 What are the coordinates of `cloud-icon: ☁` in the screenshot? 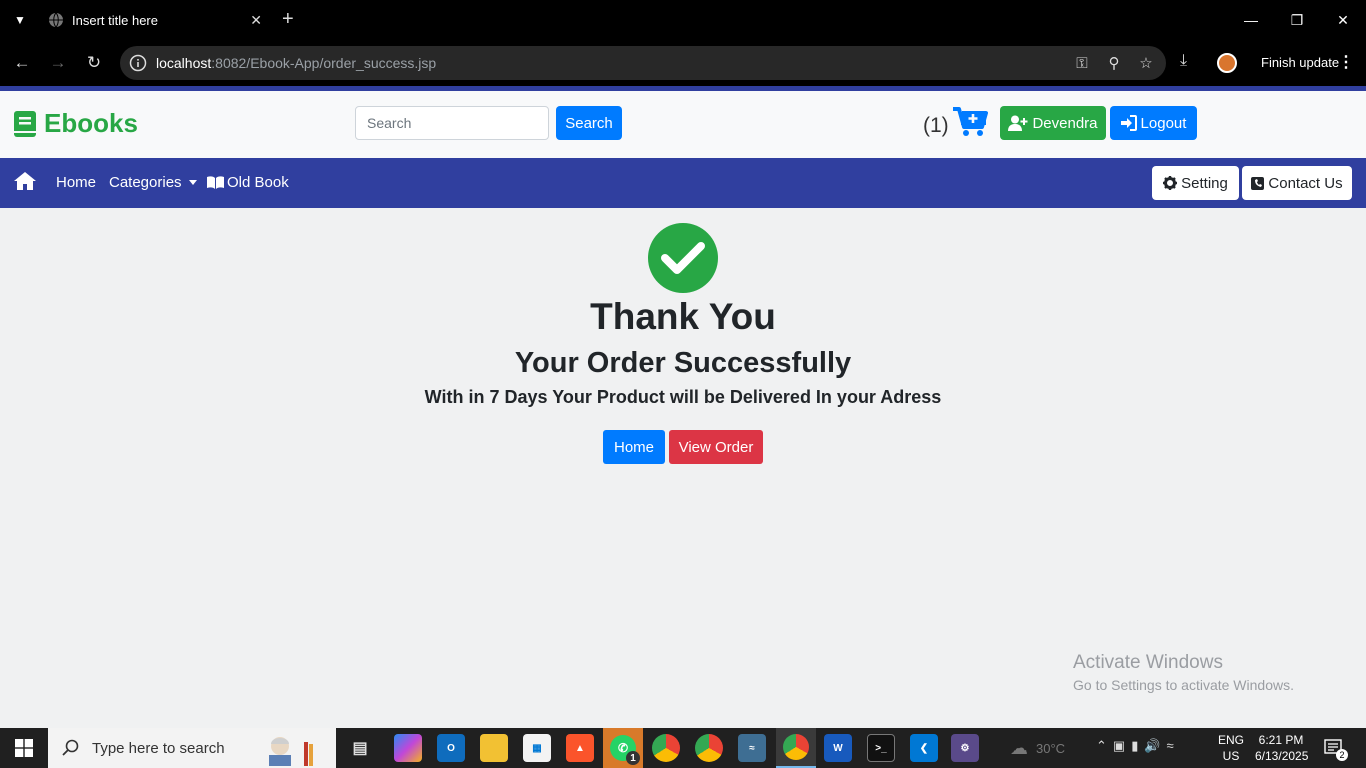 It's located at (1019, 748).